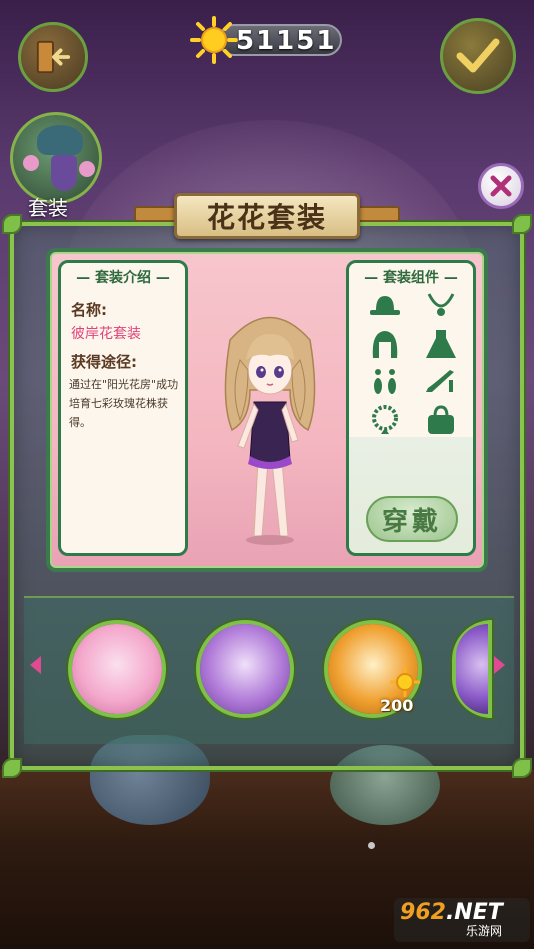 The height and width of the screenshot is (949, 534). What do you see at coordinates (214, 40) in the screenshot?
I see `sun-icon` at bounding box center [214, 40].